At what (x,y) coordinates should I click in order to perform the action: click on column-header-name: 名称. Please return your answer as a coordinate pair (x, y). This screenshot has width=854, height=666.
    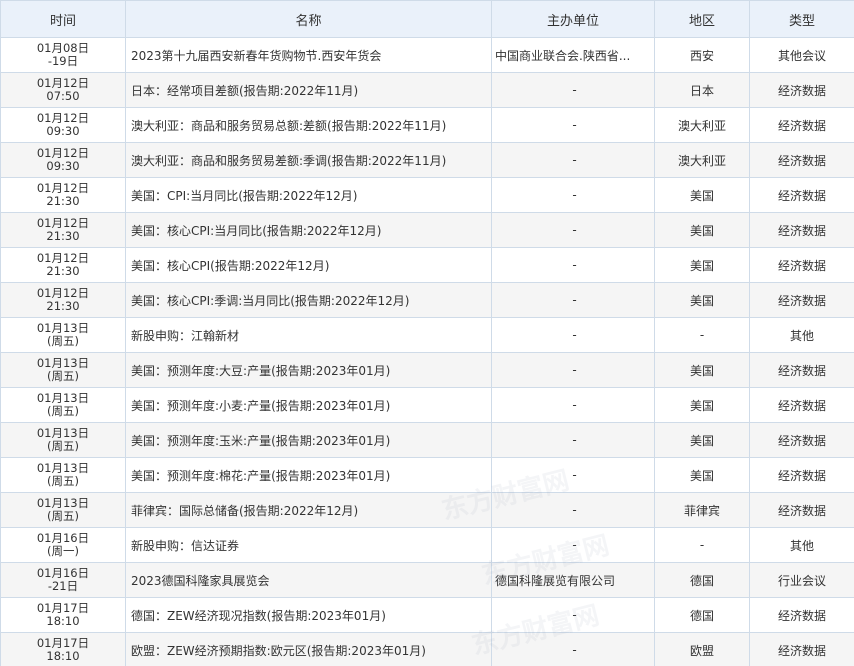
    Looking at the image, I should click on (308, 19).